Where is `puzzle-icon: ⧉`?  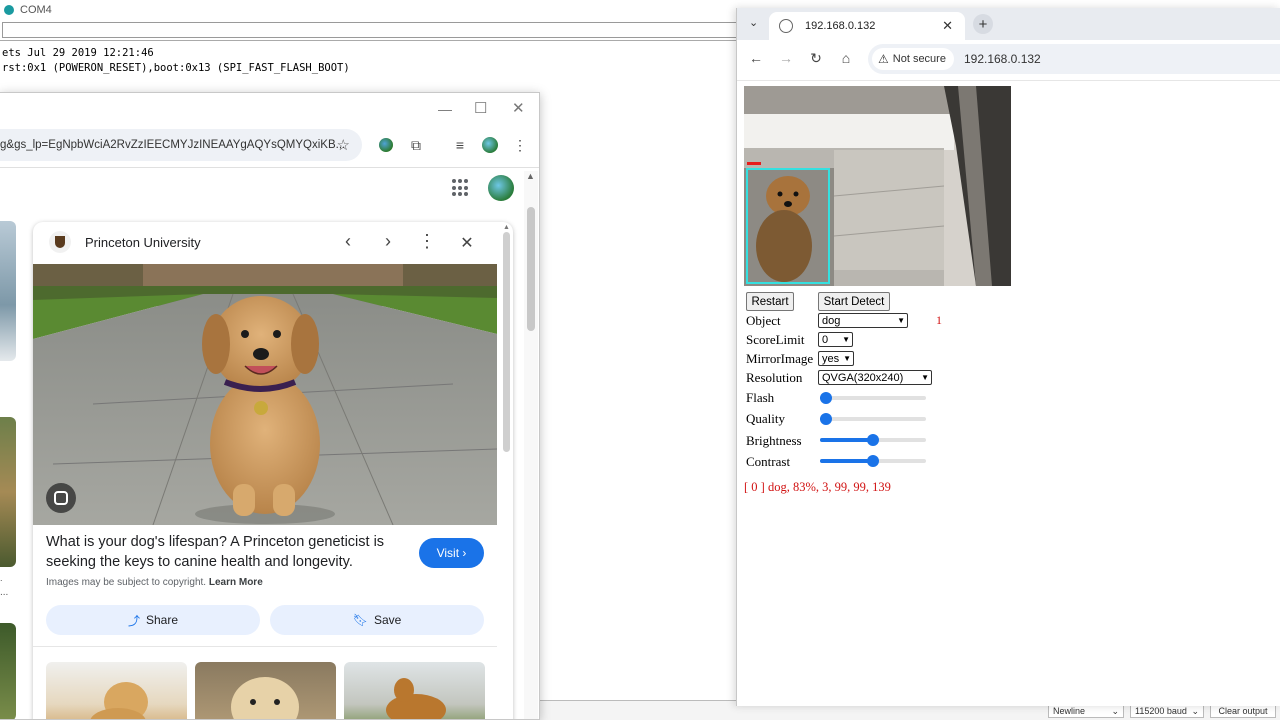 puzzle-icon: ⧉ is located at coordinates (416, 145).